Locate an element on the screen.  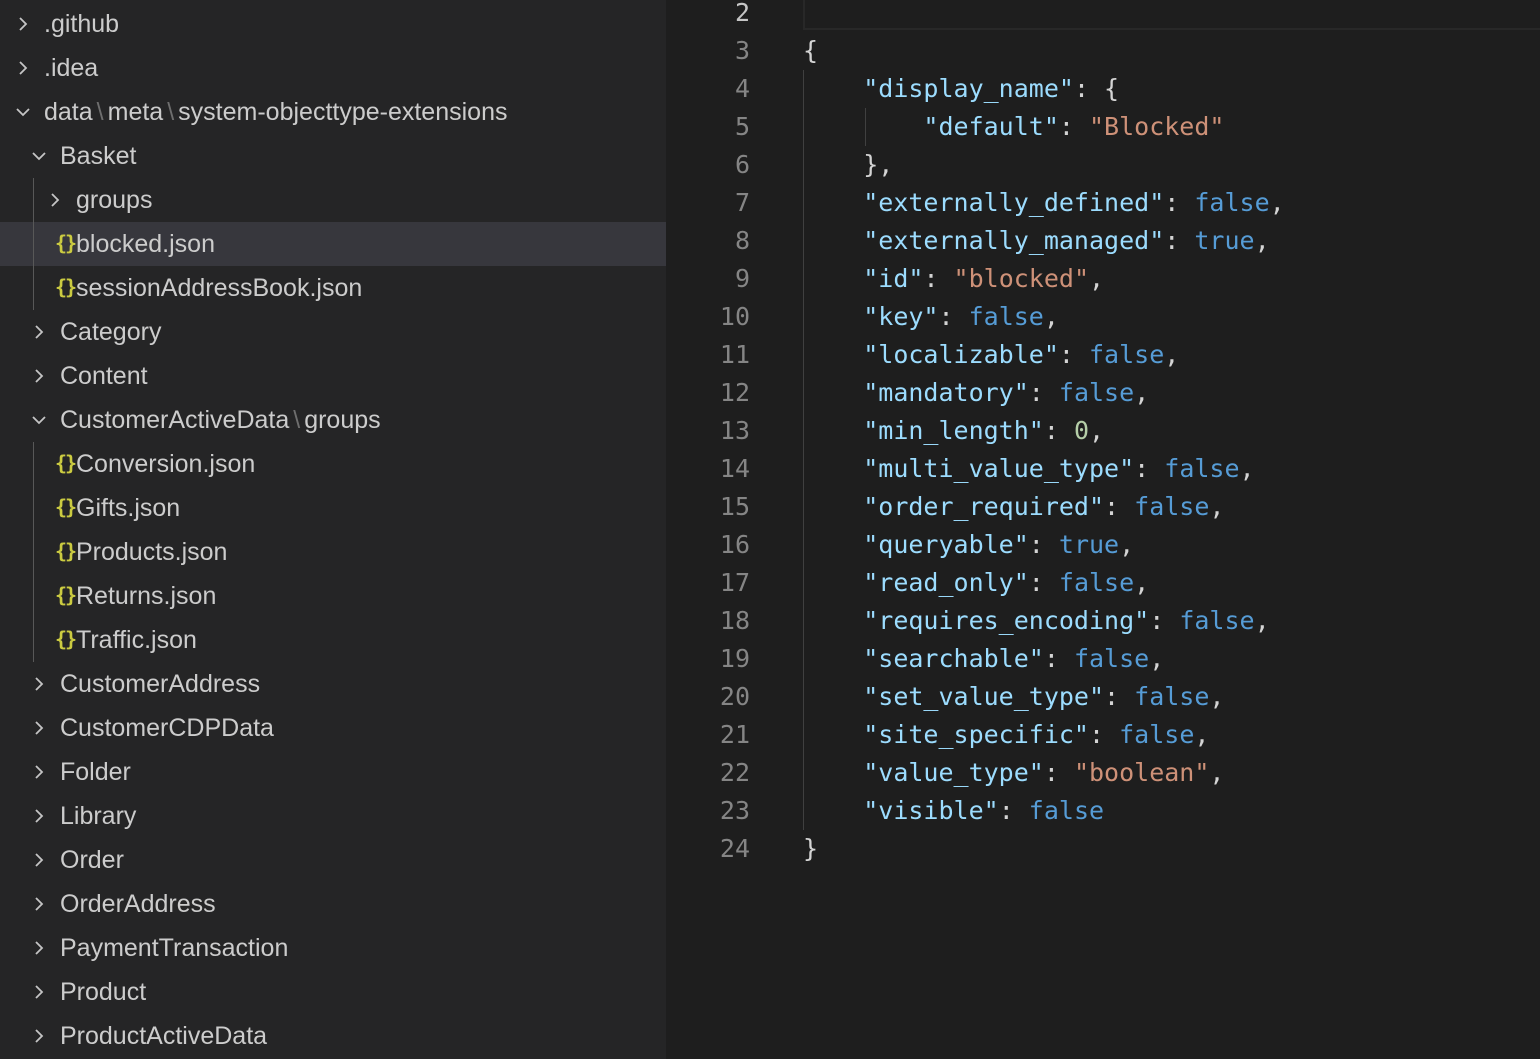
code-line: } is located at coordinates (810, 849).